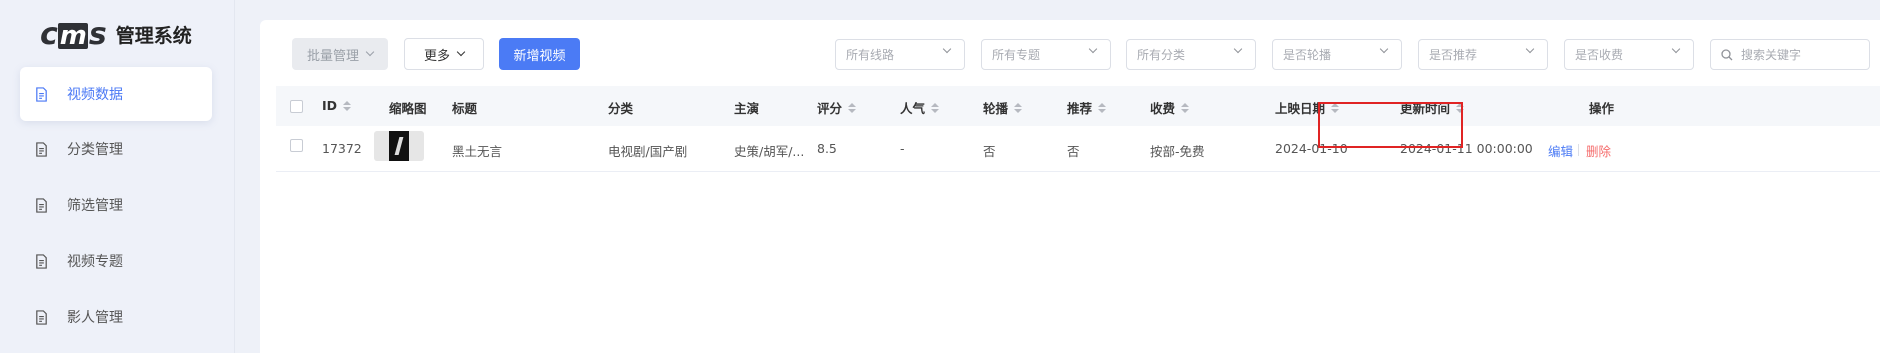 The width and height of the screenshot is (1880, 353). I want to click on col-id: ID, so click(337, 105).